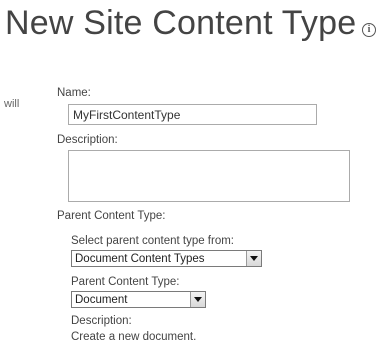  I want to click on group-select: Document Content Types, so click(166, 258).